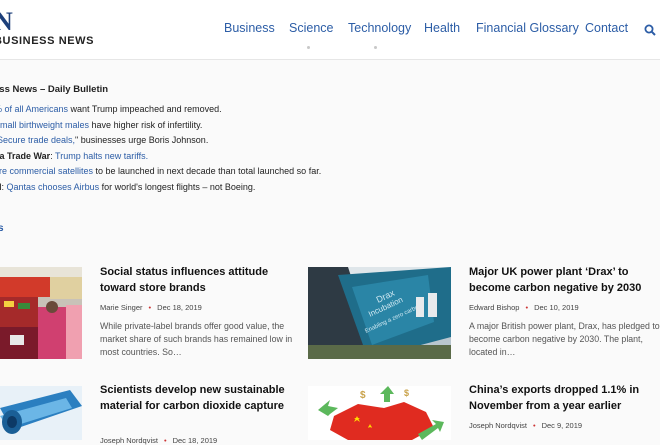 The height and width of the screenshot is (445, 660). Describe the element at coordinates (379, 313) in the screenshot. I see `article-image: Drax Incubation Enabling a zero carbon` at that location.